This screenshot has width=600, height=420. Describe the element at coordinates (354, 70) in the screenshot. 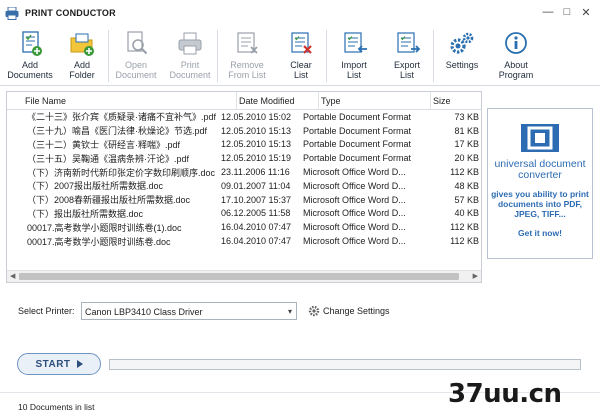

I see `import-list-label: Import List` at that location.